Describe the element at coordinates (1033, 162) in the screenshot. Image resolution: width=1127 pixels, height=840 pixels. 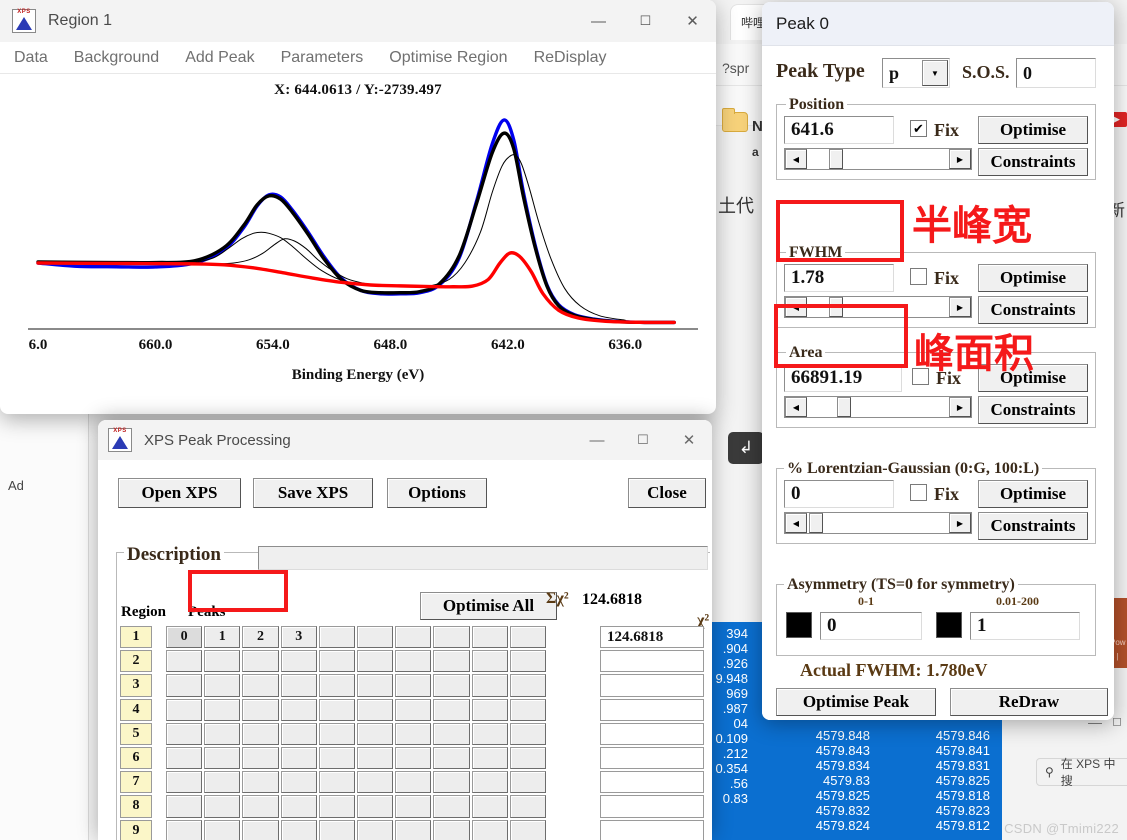
I see `position-constraints-button: Constraints` at that location.